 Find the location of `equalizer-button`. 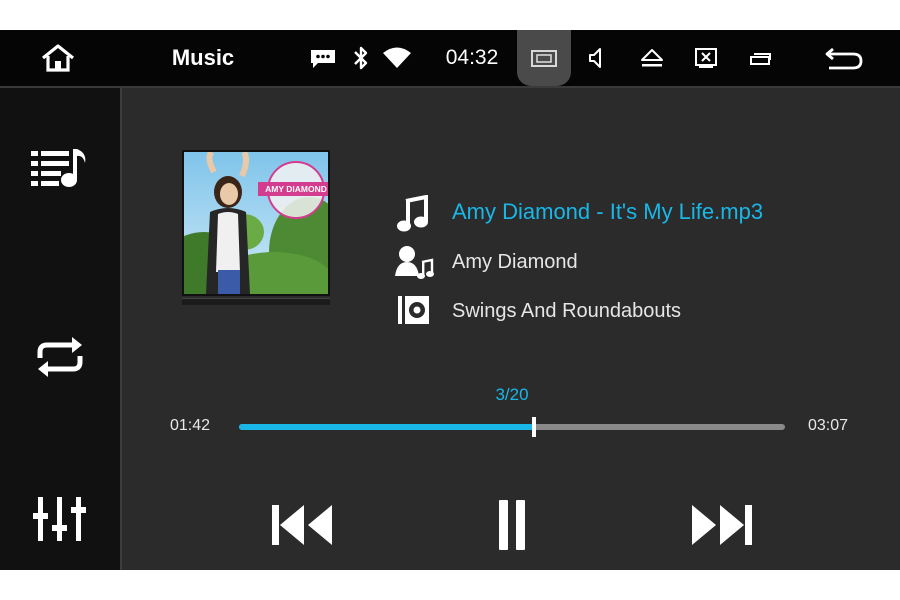

equalizer-button is located at coordinates (60, 519).